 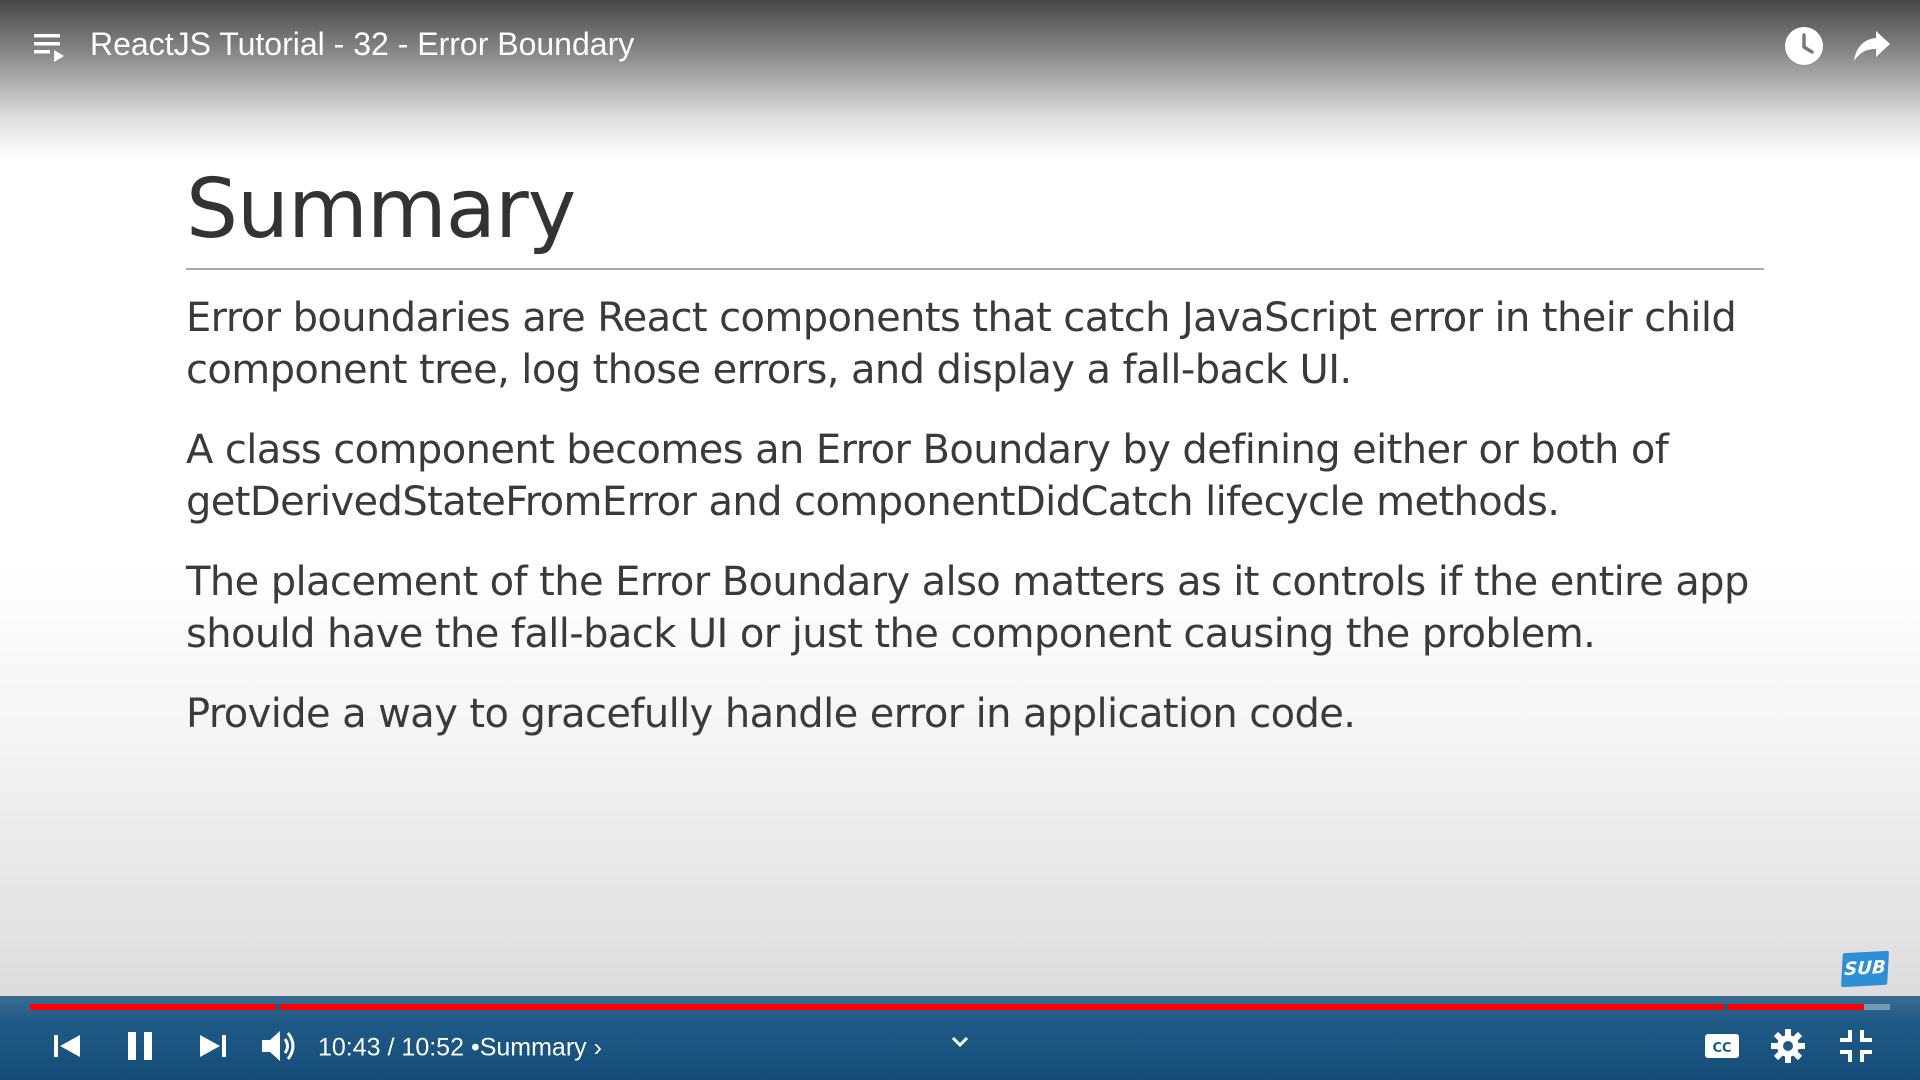 I want to click on chevron-down-icon, so click(x=960, y=1042).